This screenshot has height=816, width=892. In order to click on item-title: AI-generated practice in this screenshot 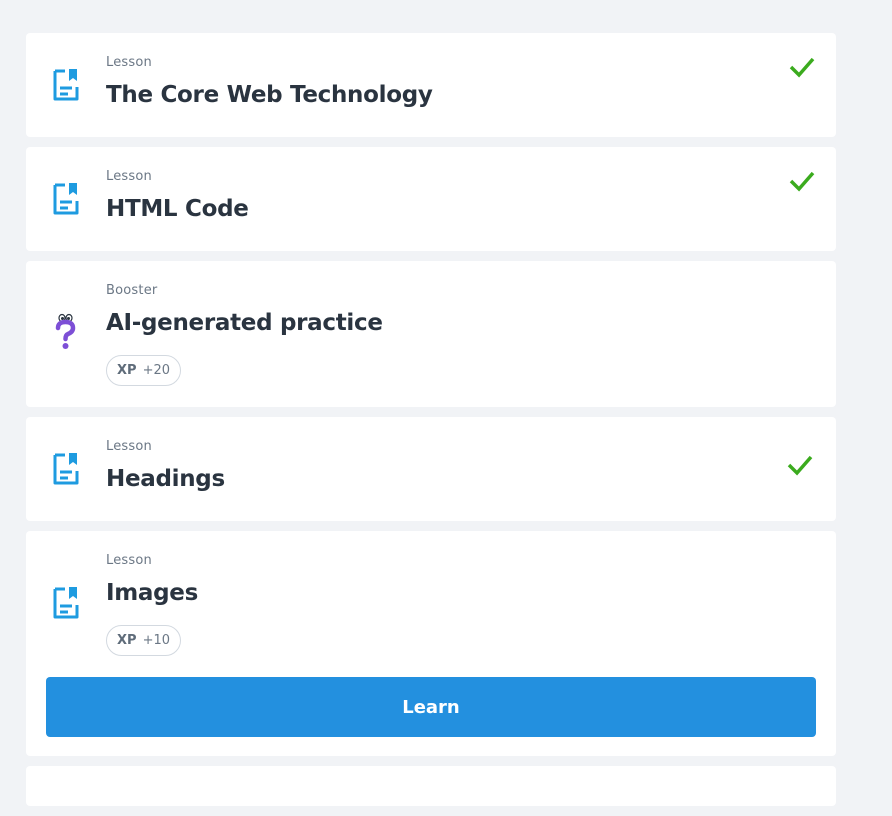, I will do `click(244, 323)`.